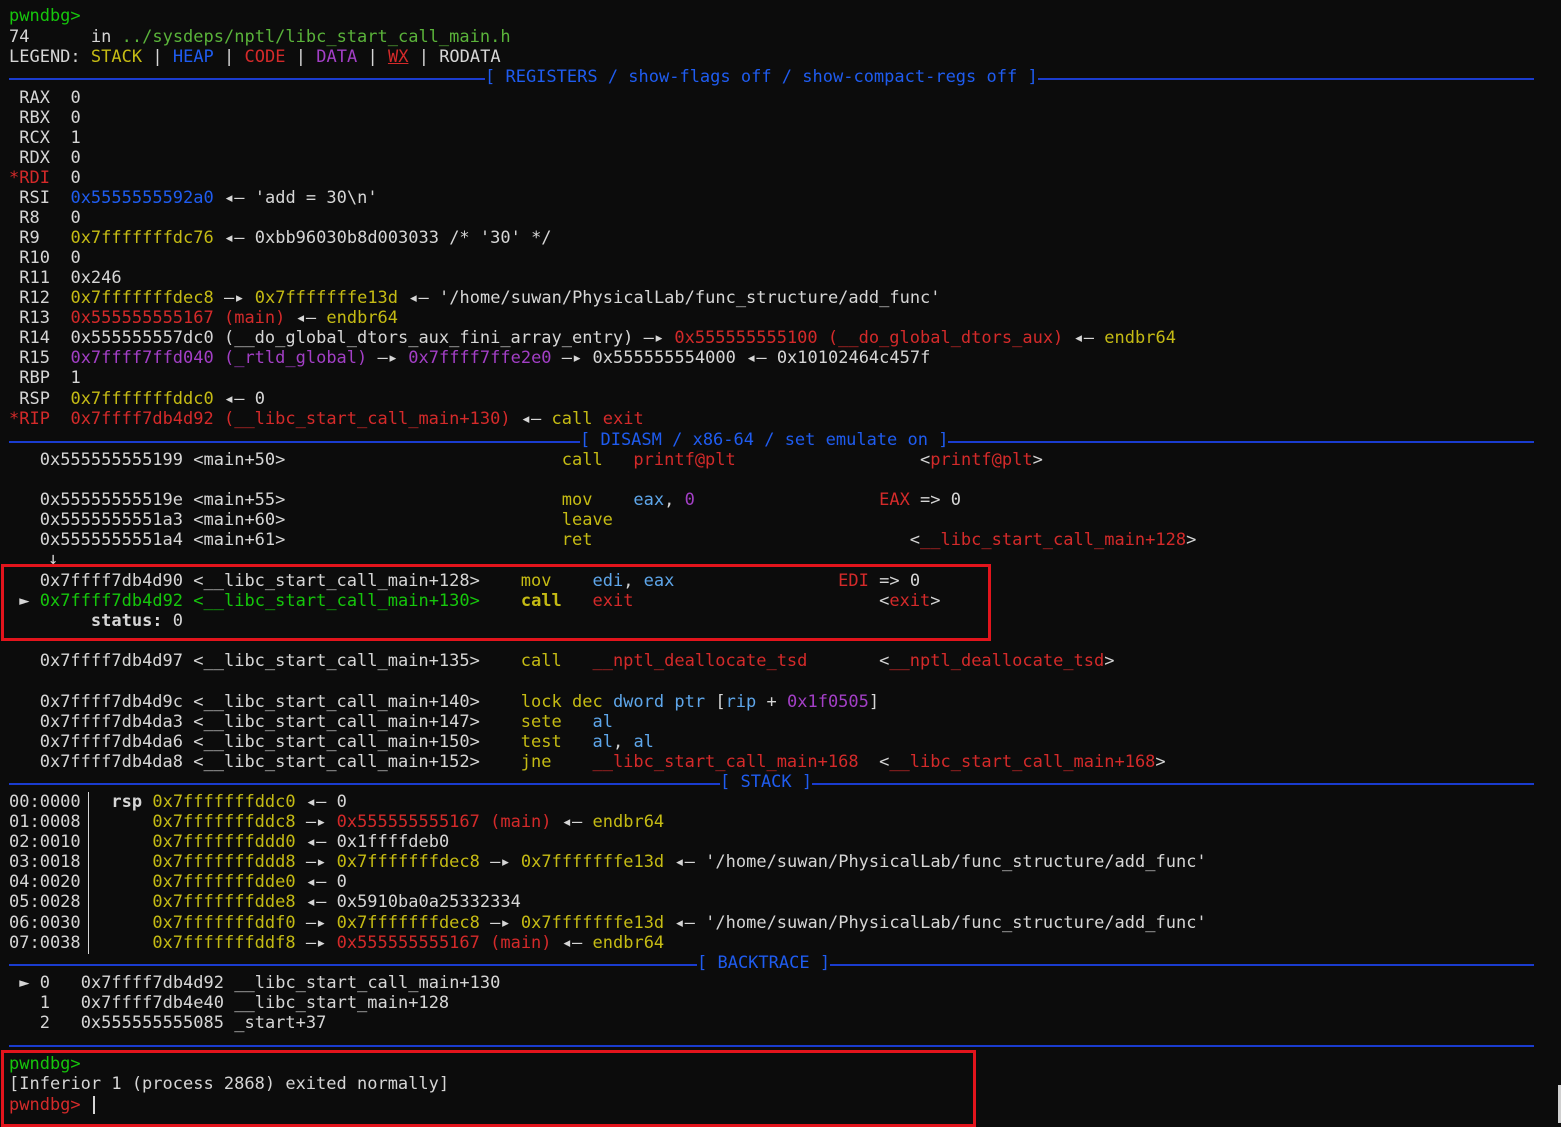 This screenshot has width=1561, height=1127. I want to click on stack-row: 04:0020 0x7fffffffdde0 ◂— 0, so click(178, 882).